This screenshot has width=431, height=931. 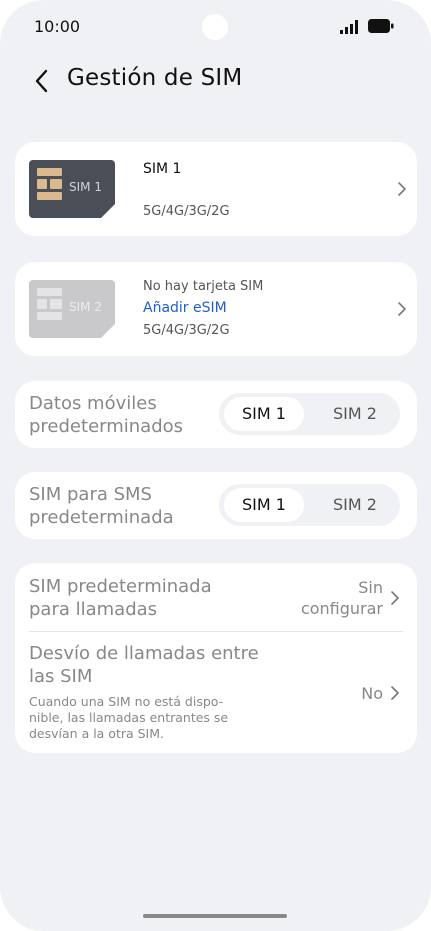 I want to click on mobile-data-sim1-option: SIM 1, so click(x=264, y=414).